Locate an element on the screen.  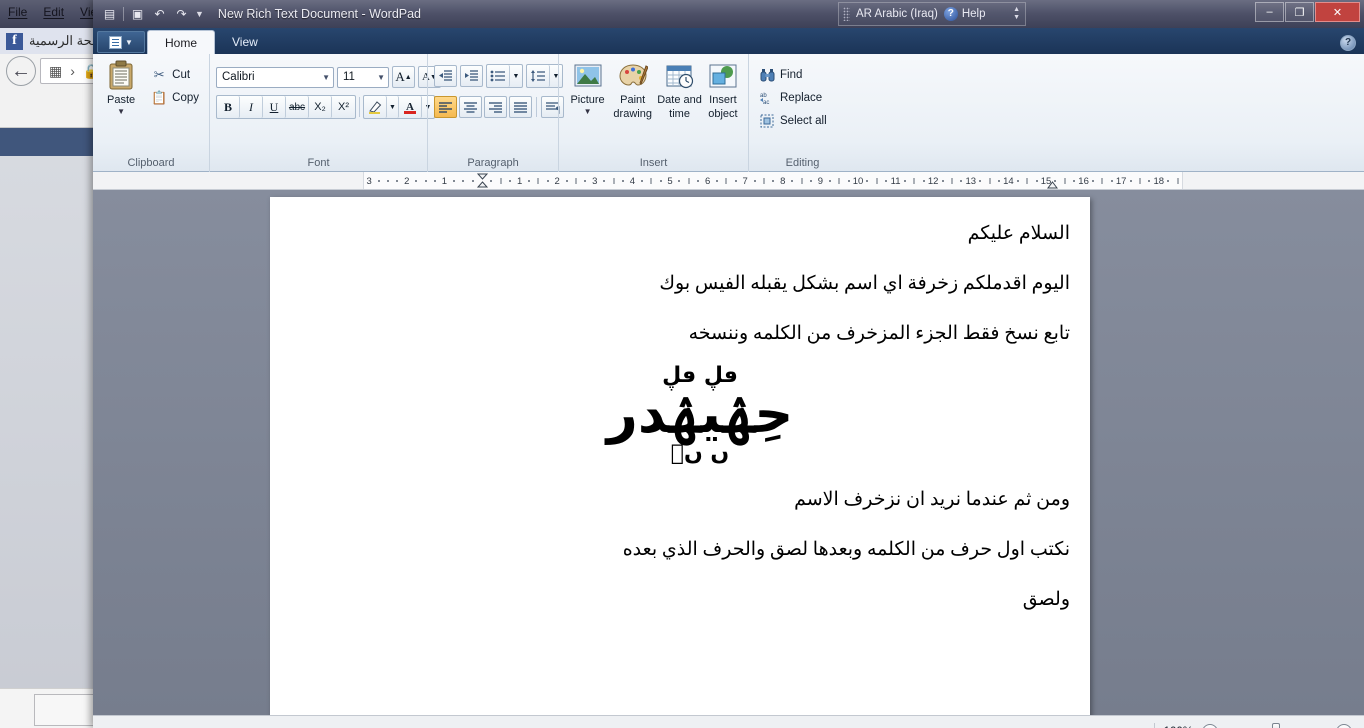
picture-icon is located at coordinates (588, 76).